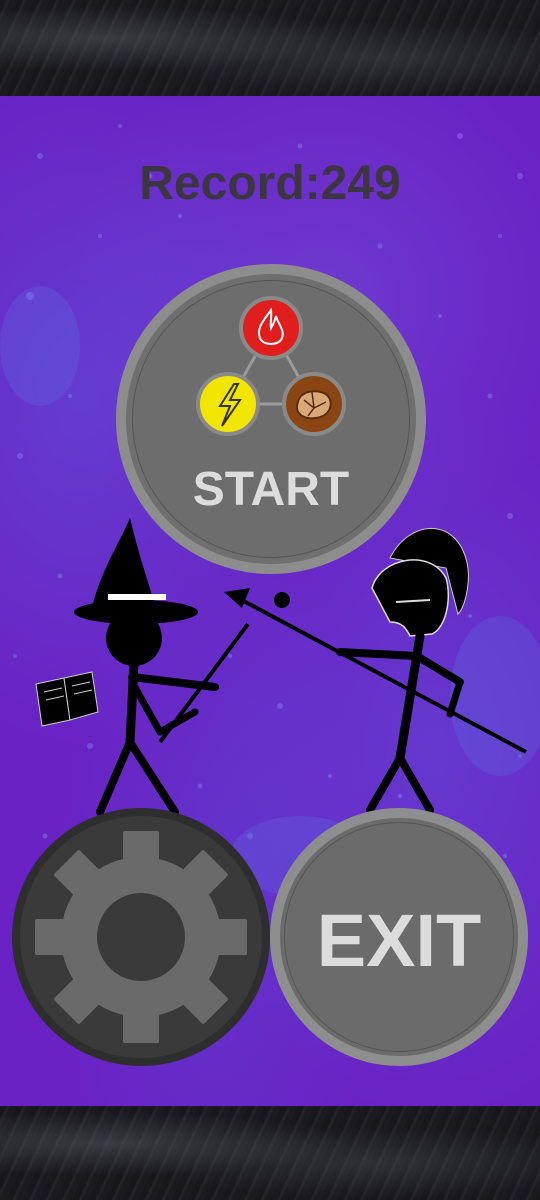  What do you see at coordinates (375, 670) in the screenshot?
I see `spartan-stickman` at bounding box center [375, 670].